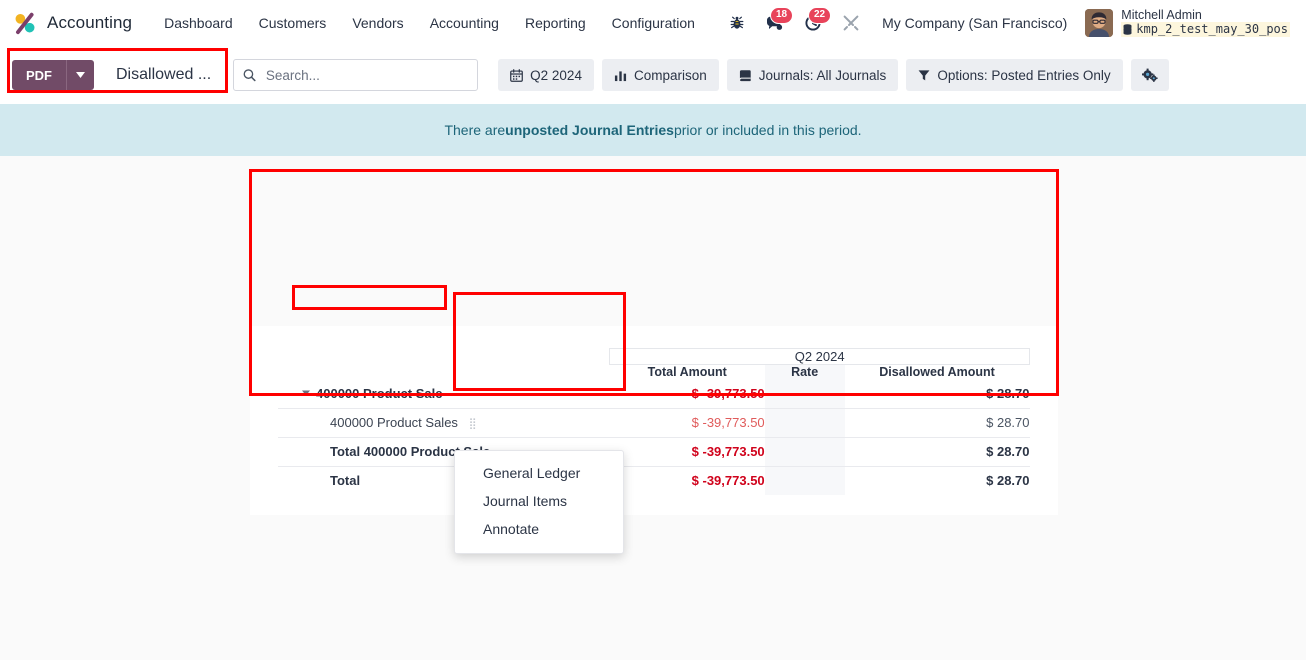 The height and width of the screenshot is (660, 1306). Describe the element at coordinates (1024, 75) in the screenshot. I see `filter-options-label: Options: Posted Entries Only` at that location.